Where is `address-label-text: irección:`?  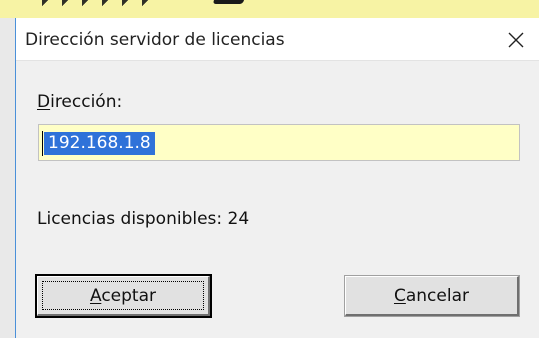 address-label-text: irección: is located at coordinates (86, 102).